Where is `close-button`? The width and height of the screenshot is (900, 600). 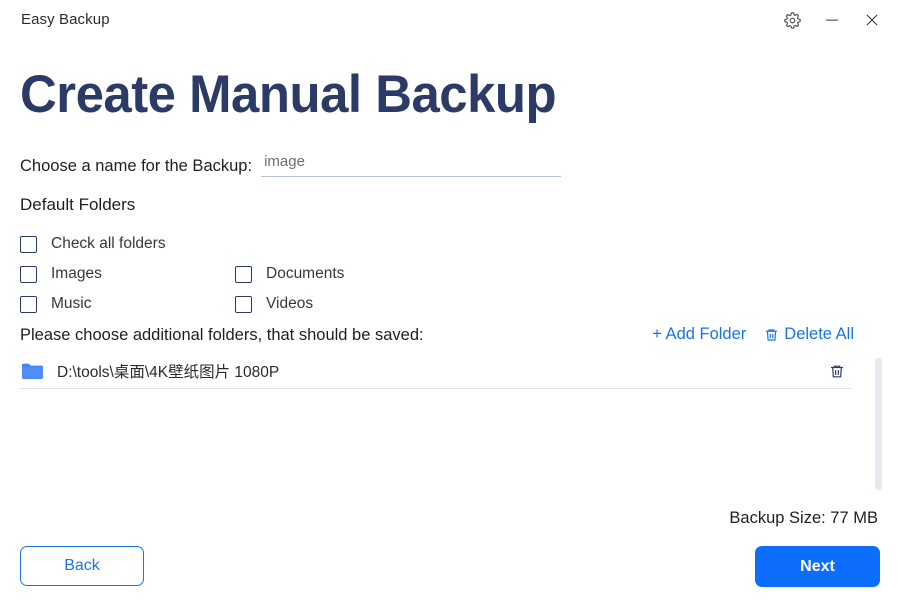
close-button is located at coordinates (872, 20).